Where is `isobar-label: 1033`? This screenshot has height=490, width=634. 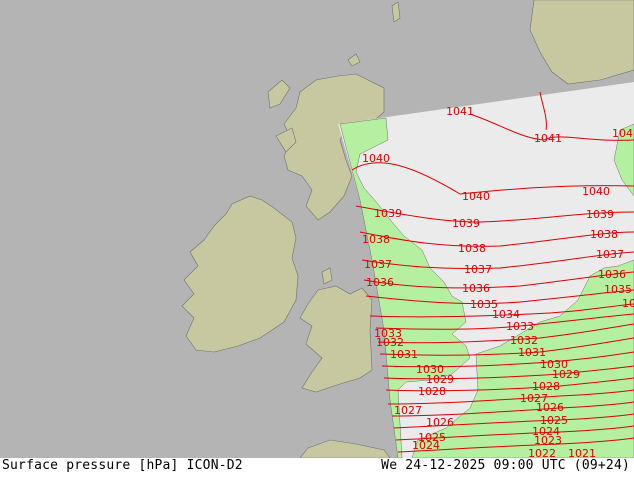
isobar-label: 1033 is located at coordinates (520, 326).